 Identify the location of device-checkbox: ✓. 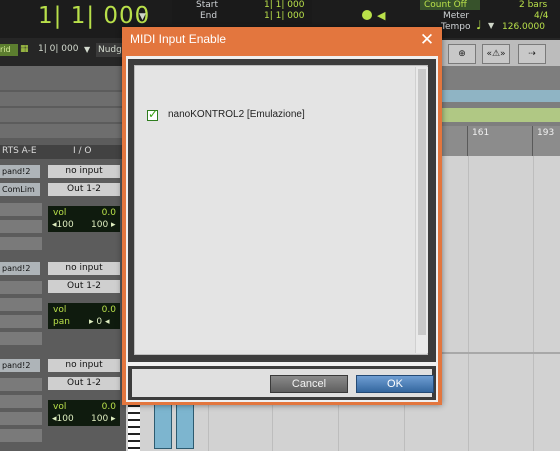
(153, 114).